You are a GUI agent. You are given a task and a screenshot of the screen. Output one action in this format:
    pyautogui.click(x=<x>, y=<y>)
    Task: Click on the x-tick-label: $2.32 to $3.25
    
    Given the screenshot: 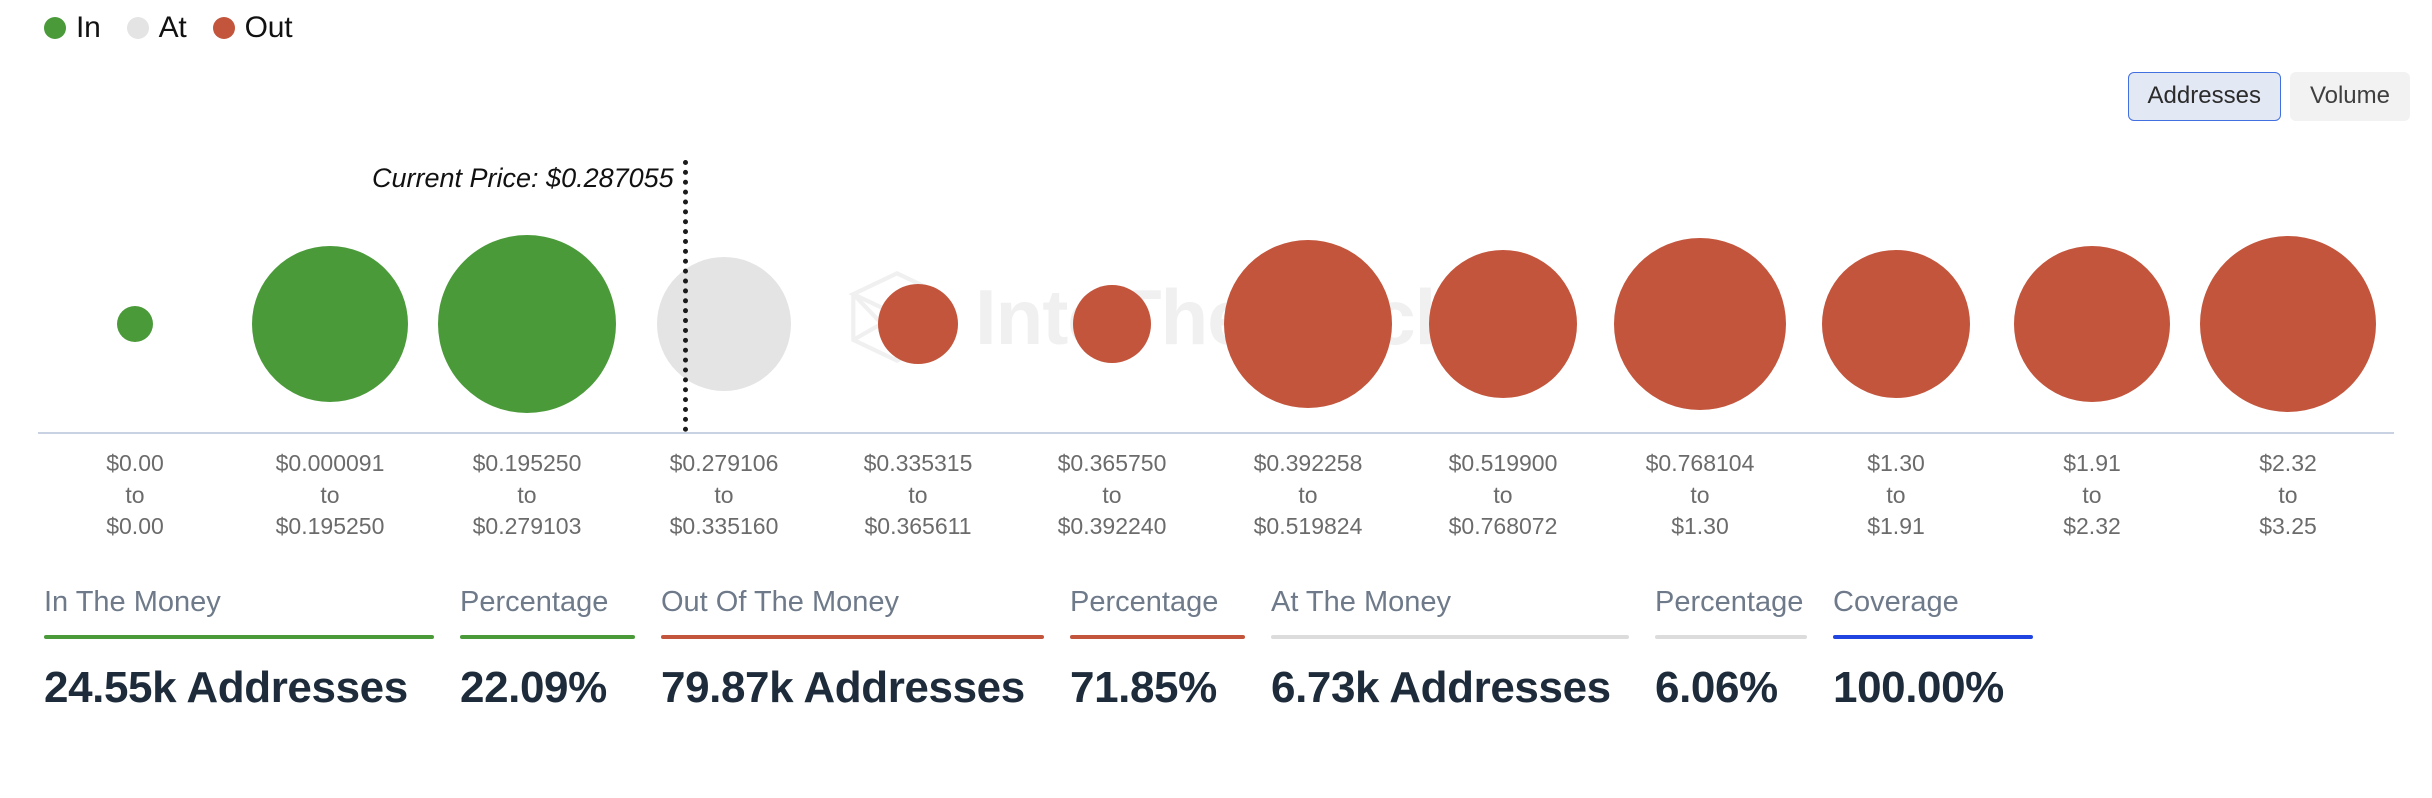 What is the action you would take?
    pyautogui.click(x=2288, y=495)
    